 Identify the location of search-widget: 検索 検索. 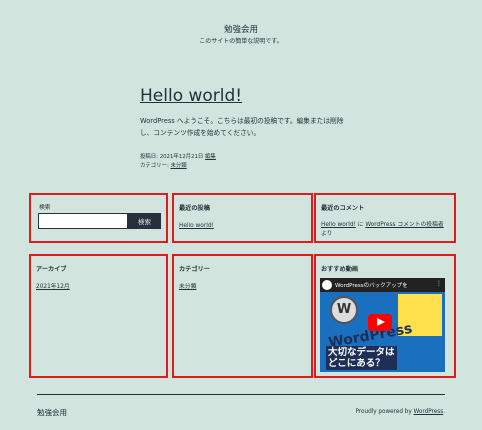
(98, 218).